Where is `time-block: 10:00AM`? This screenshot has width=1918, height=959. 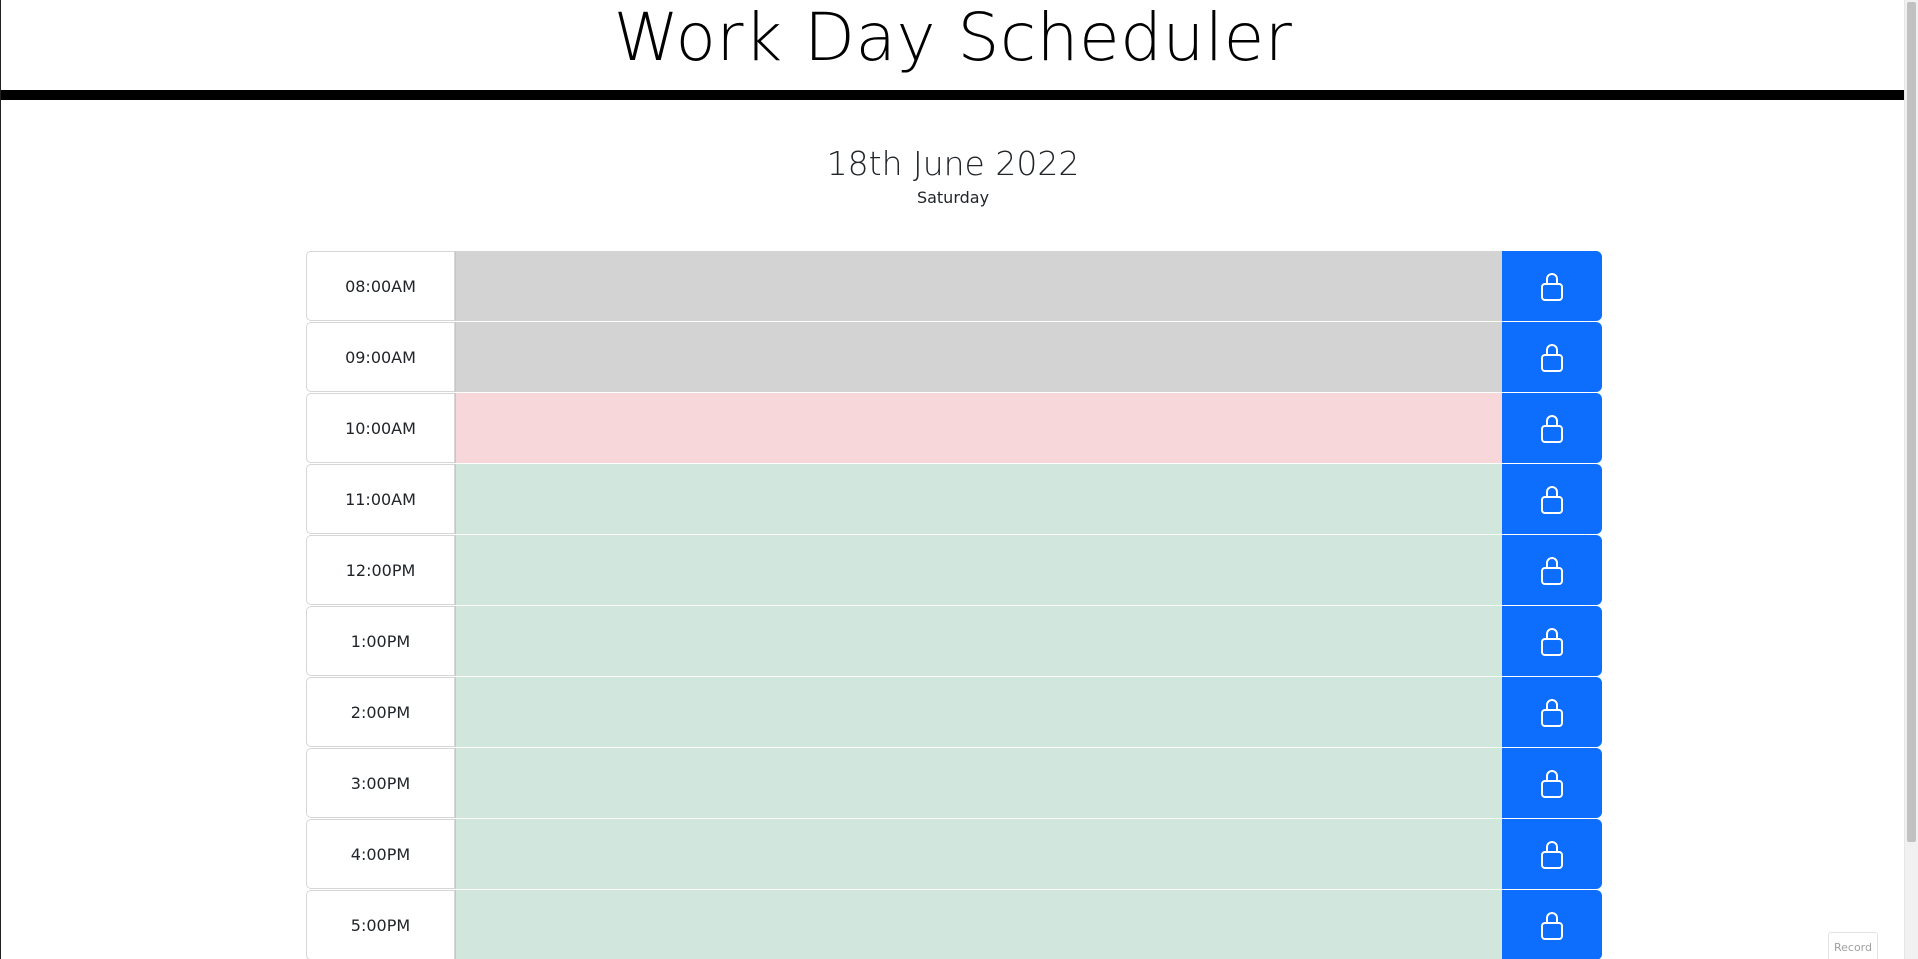 time-block: 10:00AM is located at coordinates (954, 428).